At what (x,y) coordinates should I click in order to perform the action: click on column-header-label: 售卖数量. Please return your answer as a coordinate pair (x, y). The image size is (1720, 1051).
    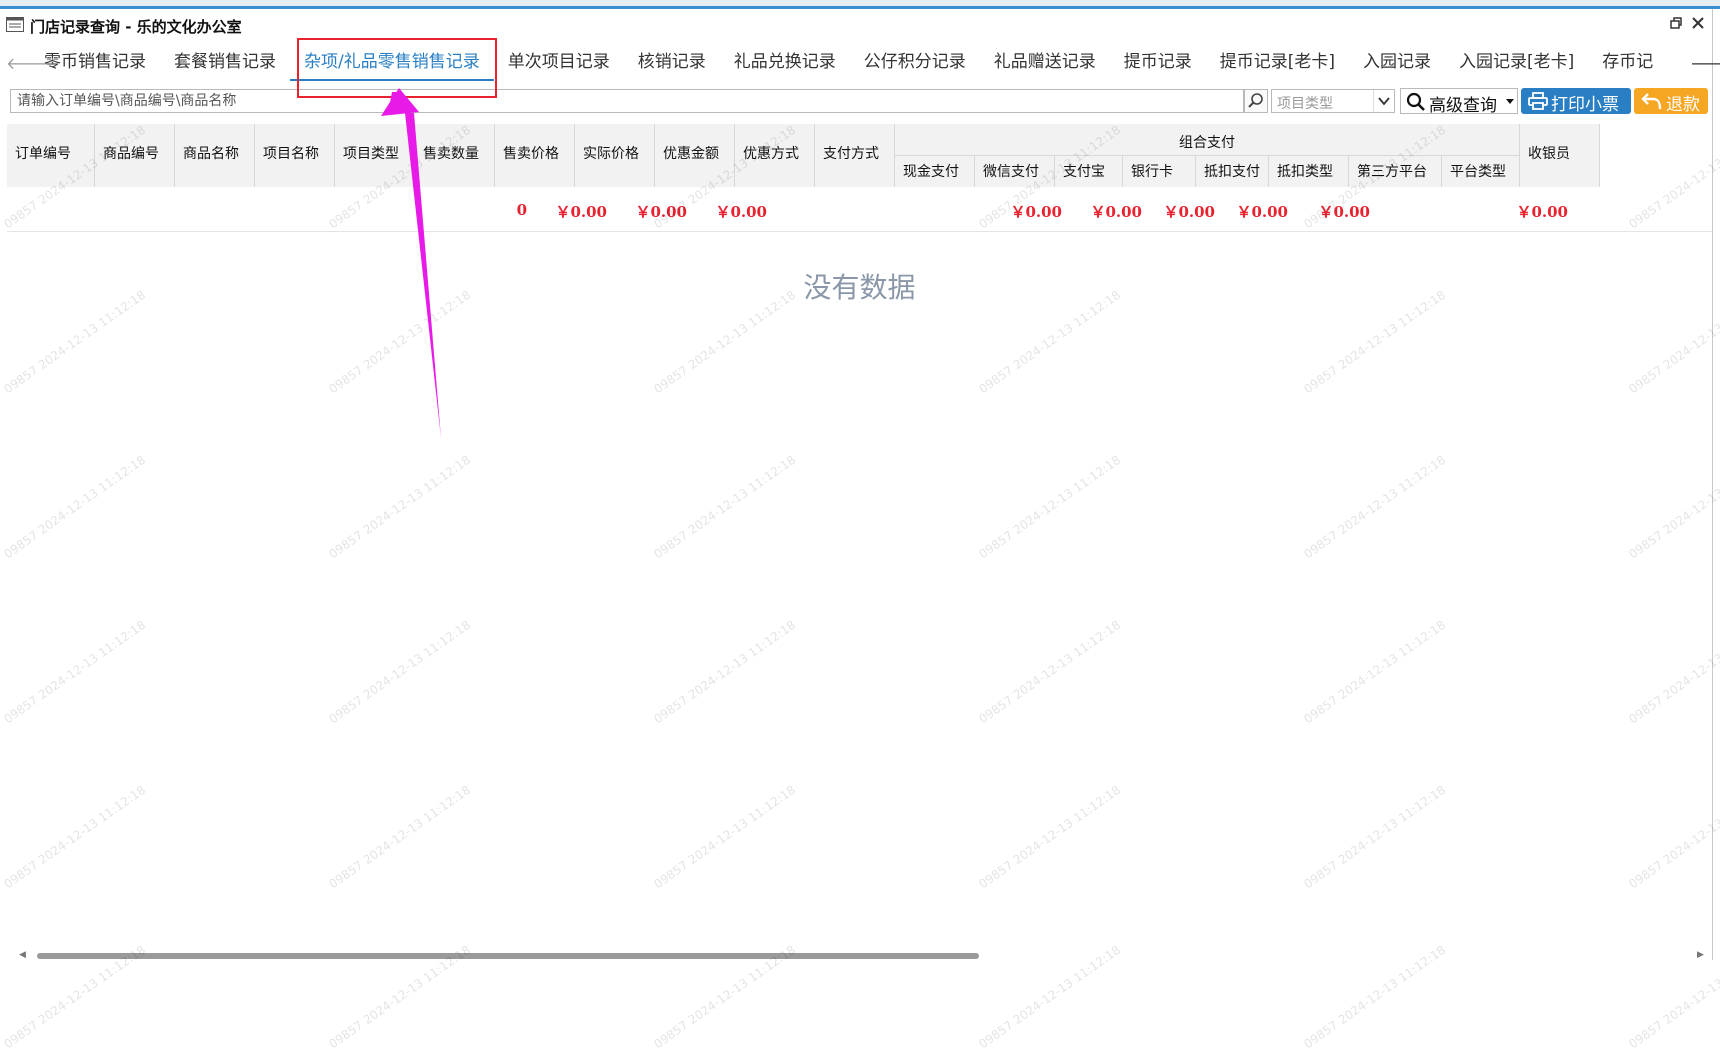
    Looking at the image, I should click on (451, 154).